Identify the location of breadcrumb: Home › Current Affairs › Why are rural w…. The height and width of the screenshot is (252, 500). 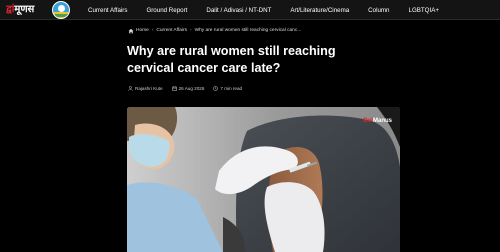
(214, 30).